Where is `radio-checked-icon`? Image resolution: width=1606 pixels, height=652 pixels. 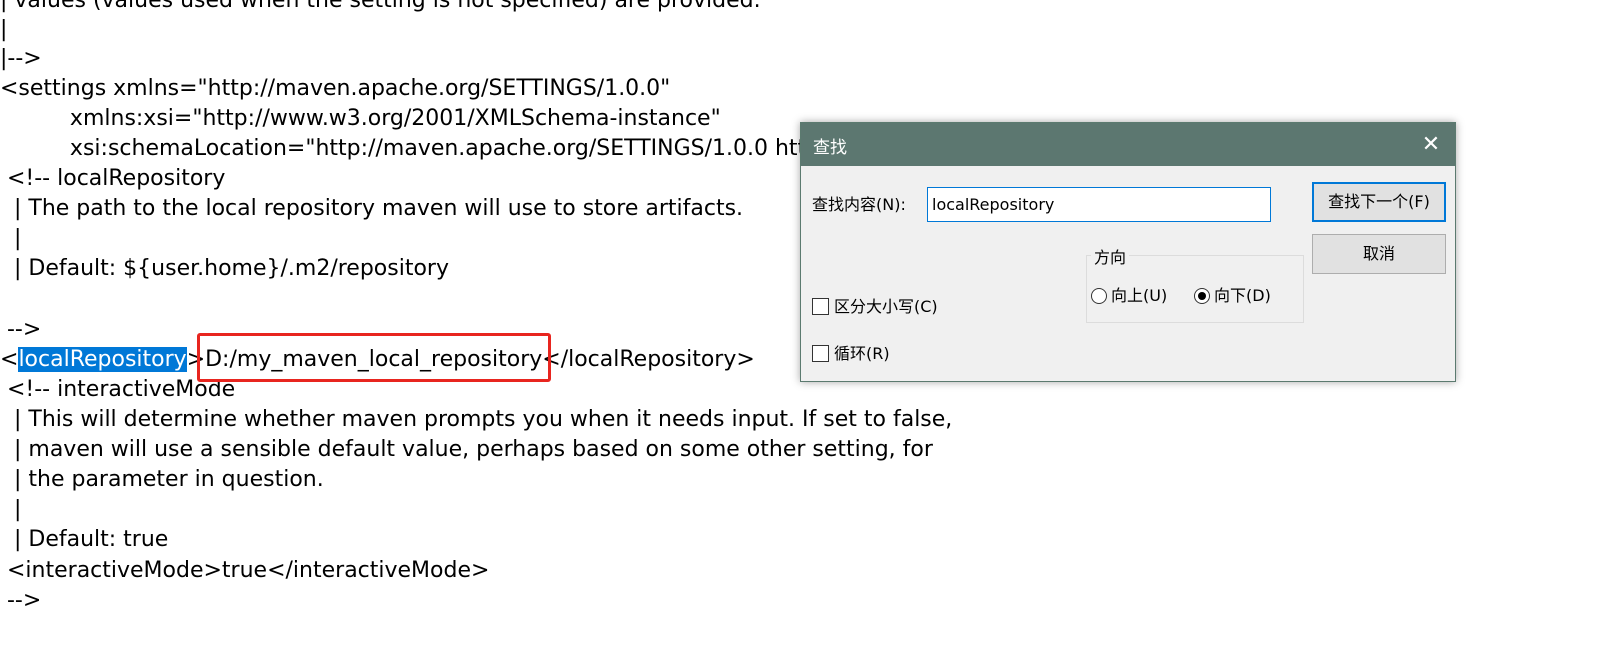 radio-checked-icon is located at coordinates (1202, 296).